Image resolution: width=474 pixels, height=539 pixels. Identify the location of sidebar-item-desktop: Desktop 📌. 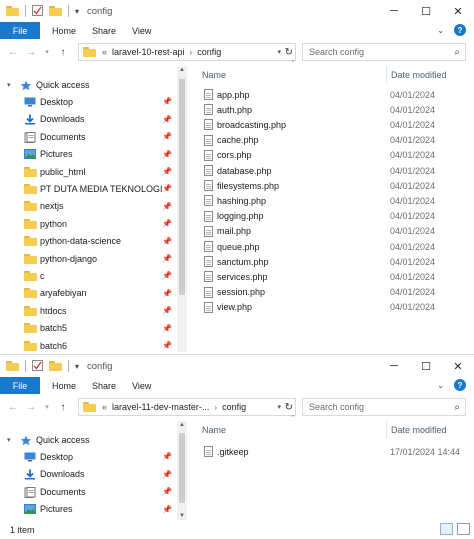
(88, 101).